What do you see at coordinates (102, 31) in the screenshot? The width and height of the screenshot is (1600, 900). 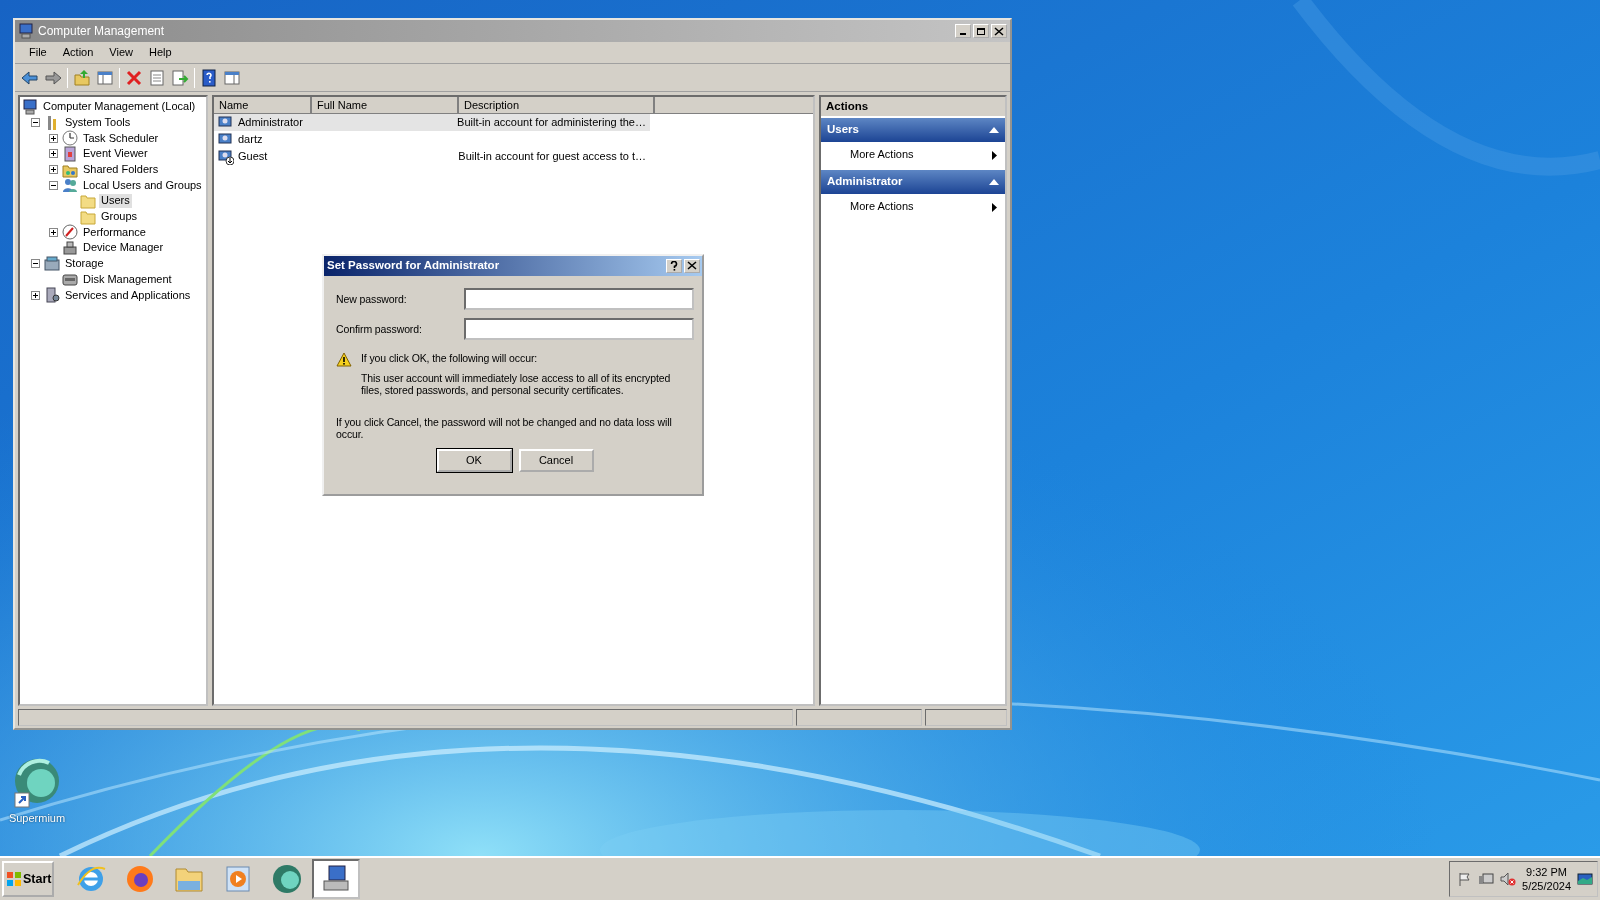 I see `window-title: Computer Management` at bounding box center [102, 31].